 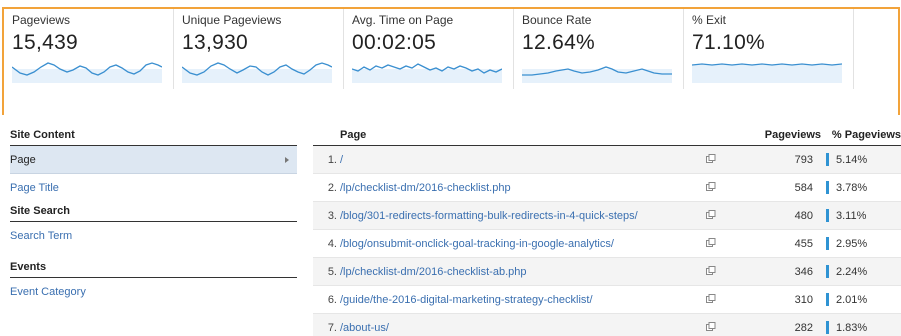 What do you see at coordinates (851, 216) in the screenshot?
I see `pct-pageviews-value: 3.11%` at bounding box center [851, 216].